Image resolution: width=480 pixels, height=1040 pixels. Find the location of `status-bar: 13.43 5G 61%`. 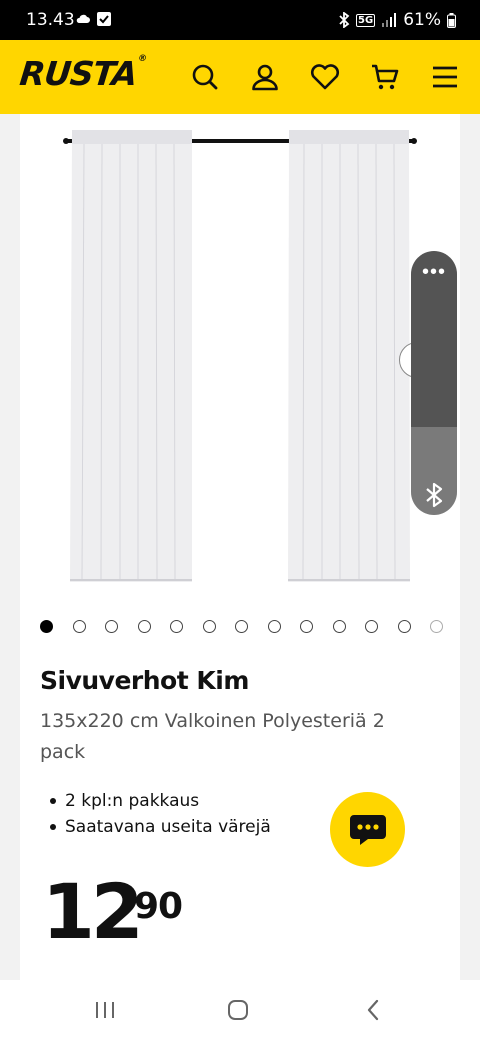

status-bar: 13.43 5G 61% is located at coordinates (240, 20).